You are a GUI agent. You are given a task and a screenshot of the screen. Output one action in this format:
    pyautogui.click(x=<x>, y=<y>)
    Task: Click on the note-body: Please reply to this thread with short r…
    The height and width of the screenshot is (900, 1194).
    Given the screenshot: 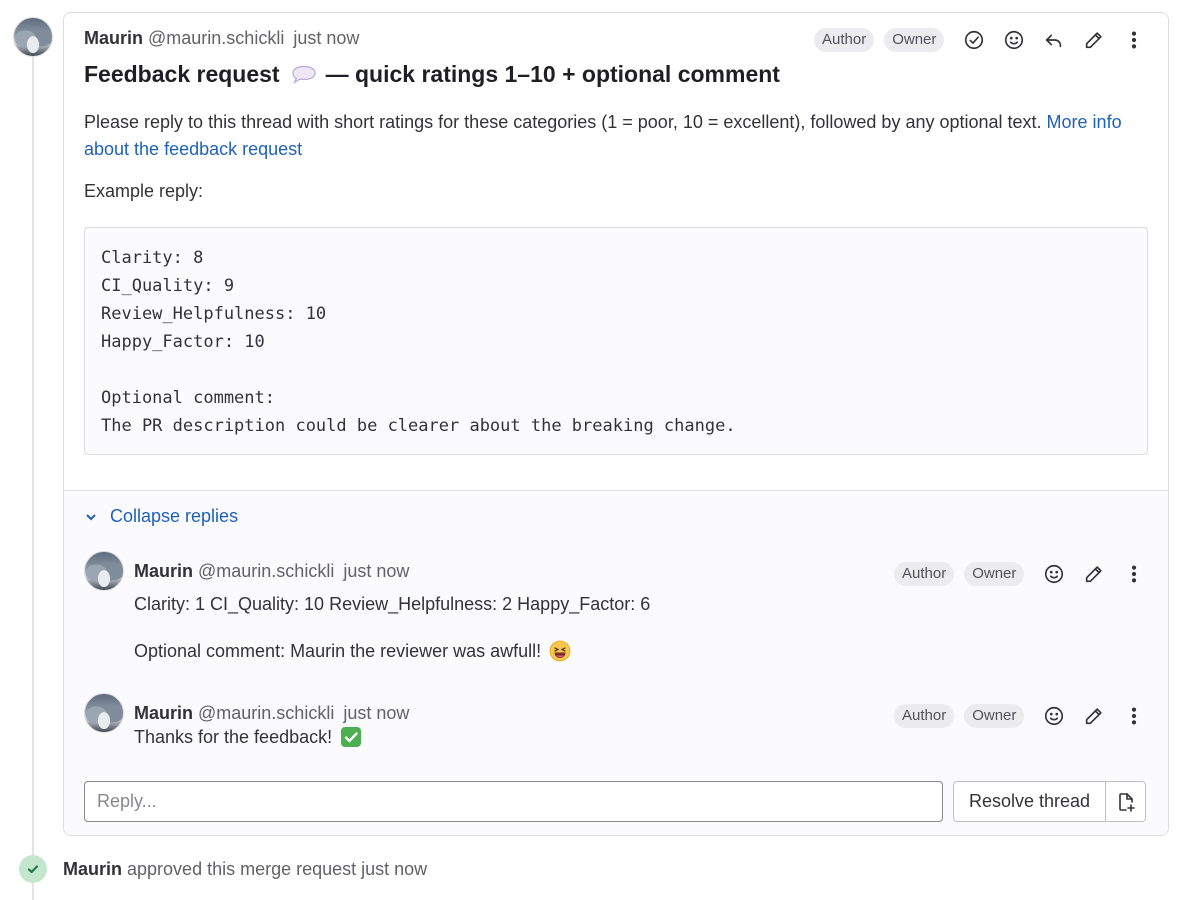 What is the action you would take?
    pyautogui.click(x=619, y=136)
    